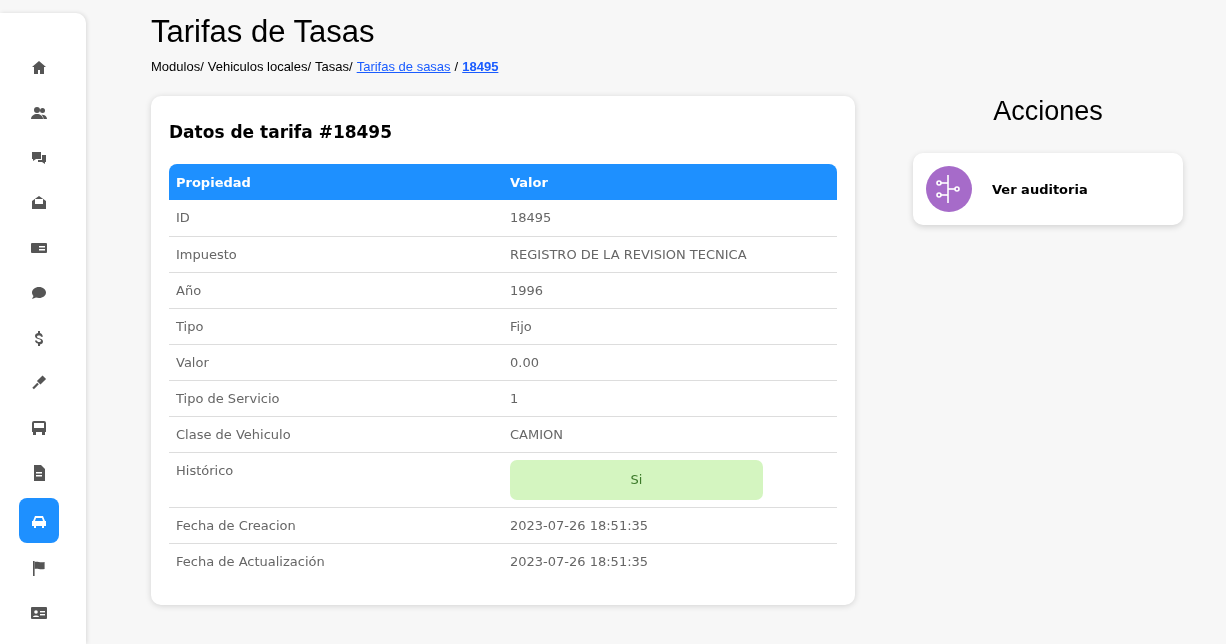 This screenshot has width=1226, height=644. I want to click on property-cell: Fecha de Actualización, so click(336, 561).